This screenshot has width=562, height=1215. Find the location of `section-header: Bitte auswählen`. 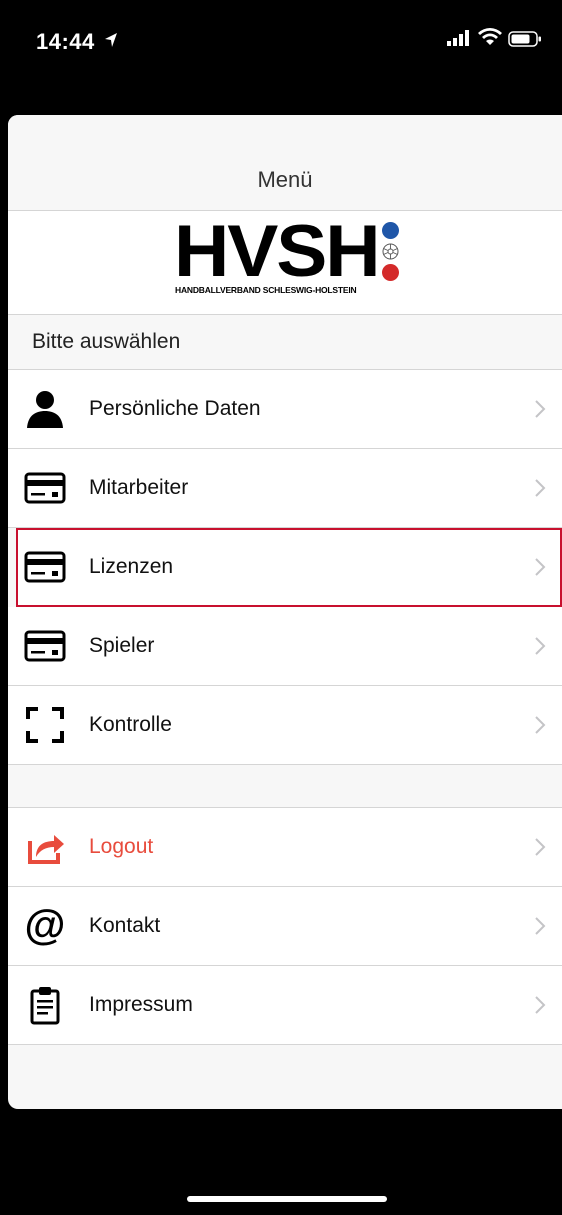

section-header: Bitte auswählen is located at coordinates (285, 342).